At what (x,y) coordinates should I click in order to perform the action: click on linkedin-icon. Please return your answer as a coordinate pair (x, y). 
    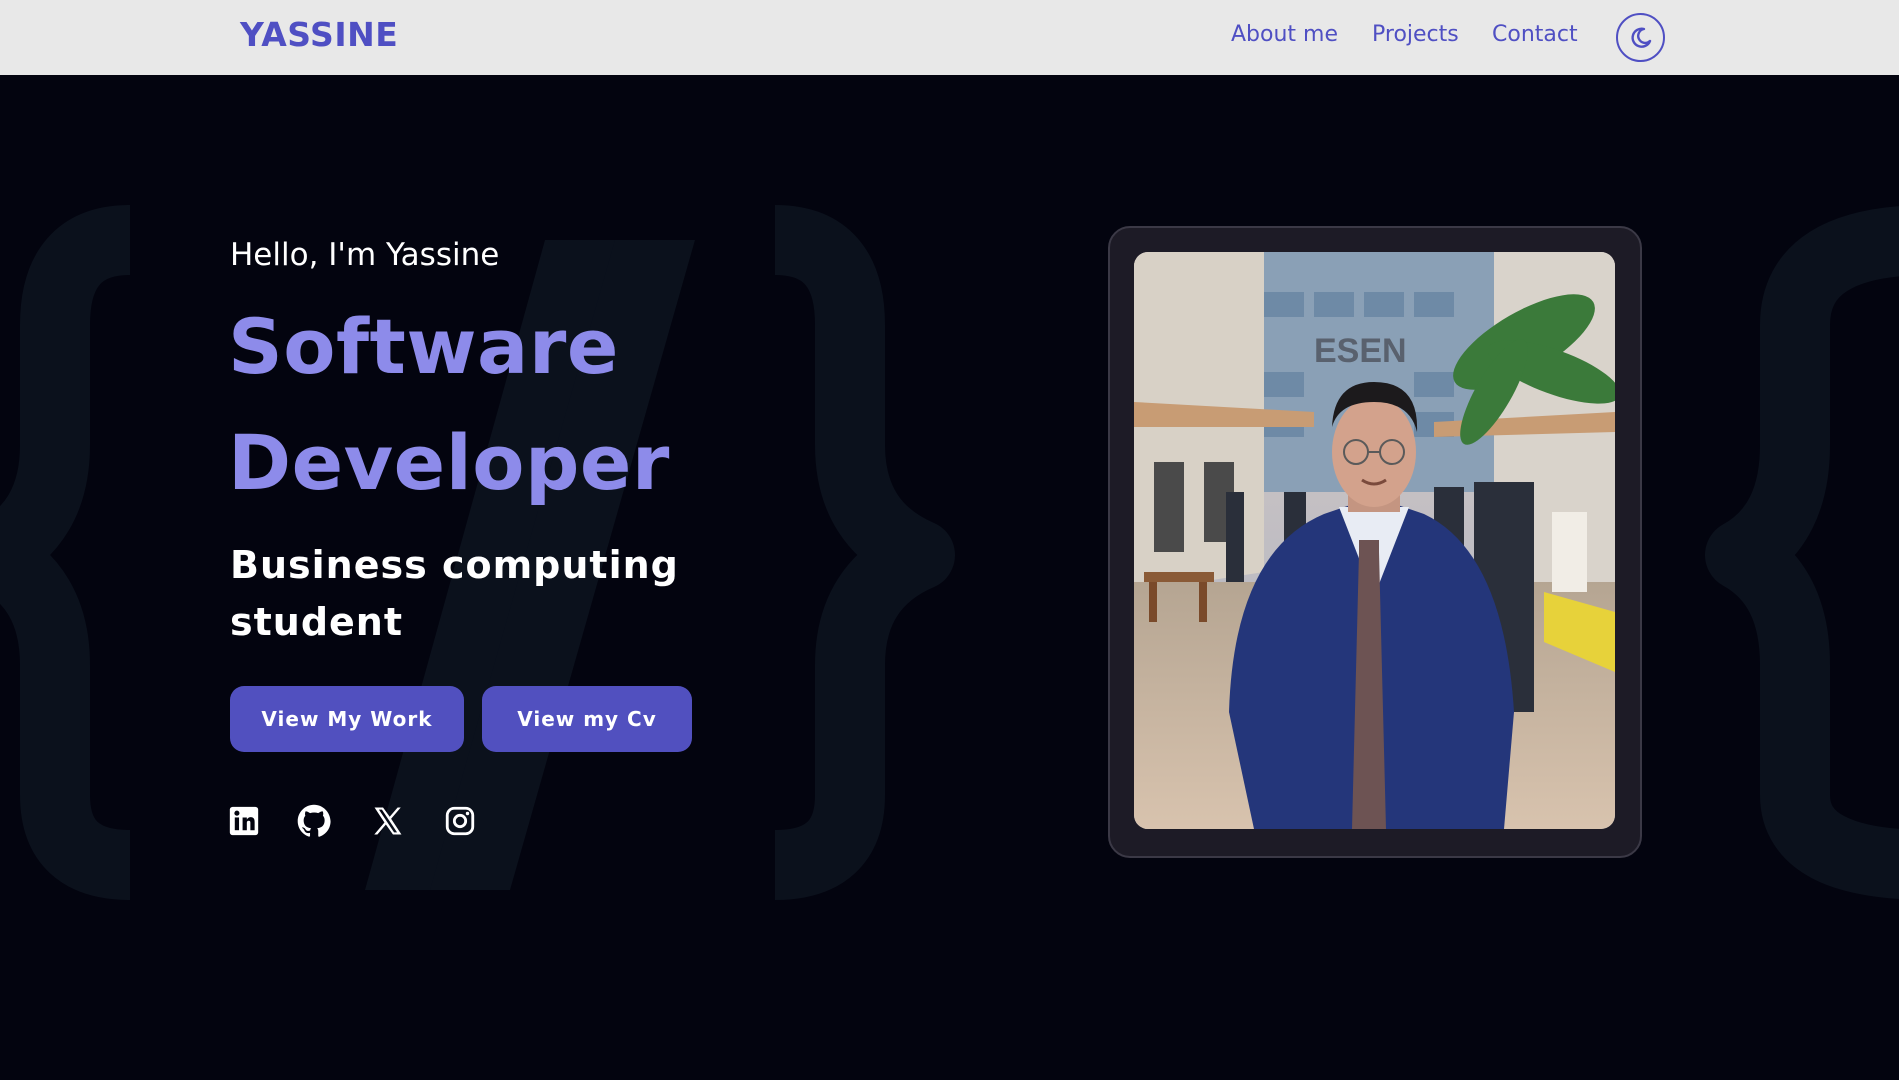
    Looking at the image, I should click on (244, 821).